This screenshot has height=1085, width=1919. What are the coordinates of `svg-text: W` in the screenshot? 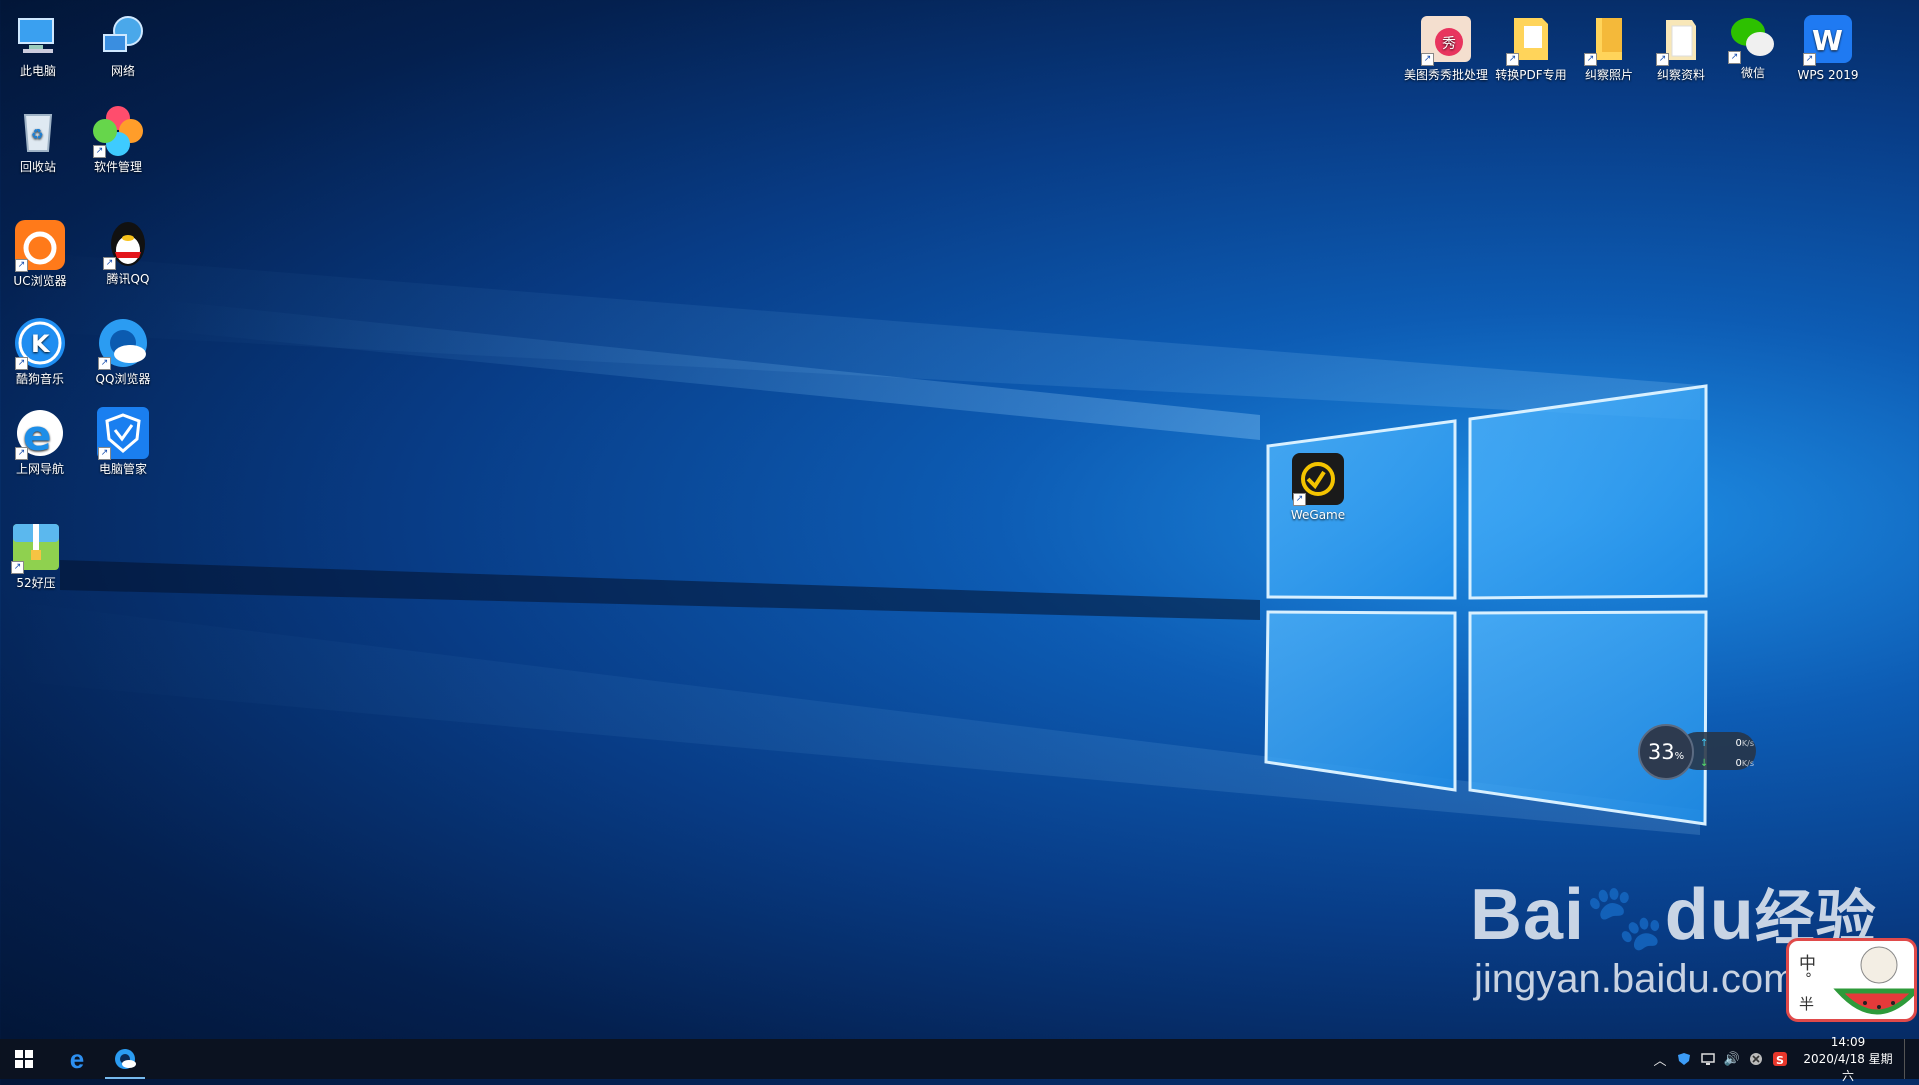 It's located at (1827, 40).